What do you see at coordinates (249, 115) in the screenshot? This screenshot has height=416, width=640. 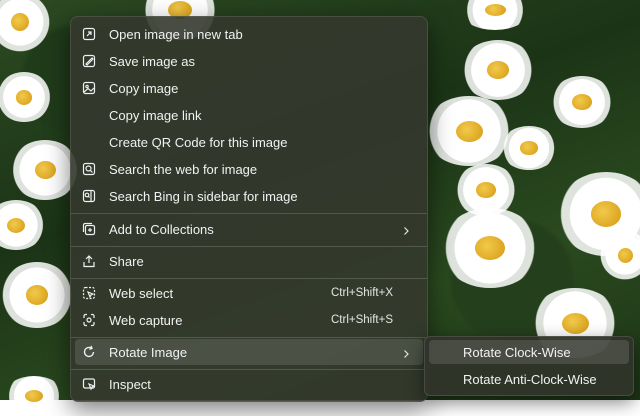 I see `menu-item-copy-image-link: Copy image link` at bounding box center [249, 115].